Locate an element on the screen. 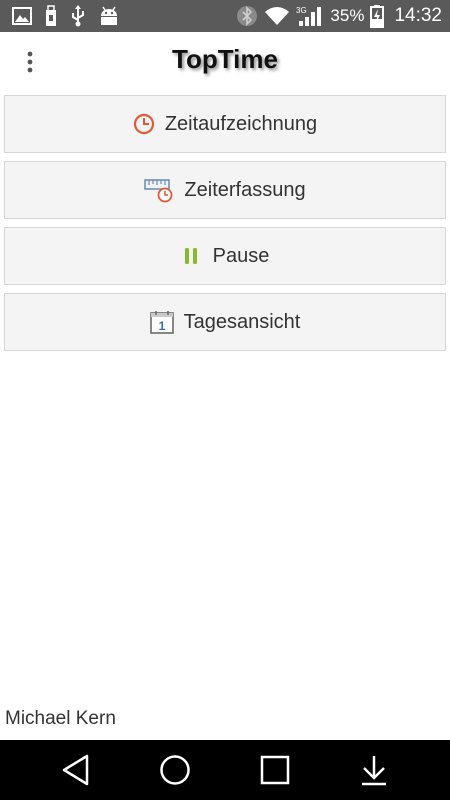 Image resolution: width=450 pixels, height=800 pixels. arrow-down-icon is located at coordinates (374, 771).